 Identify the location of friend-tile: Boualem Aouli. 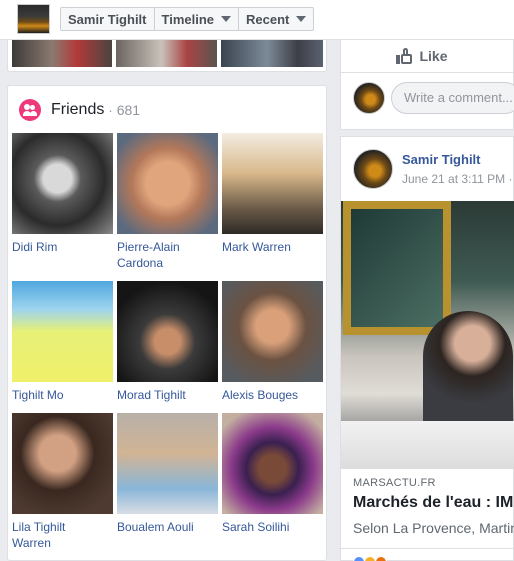
(167, 474).